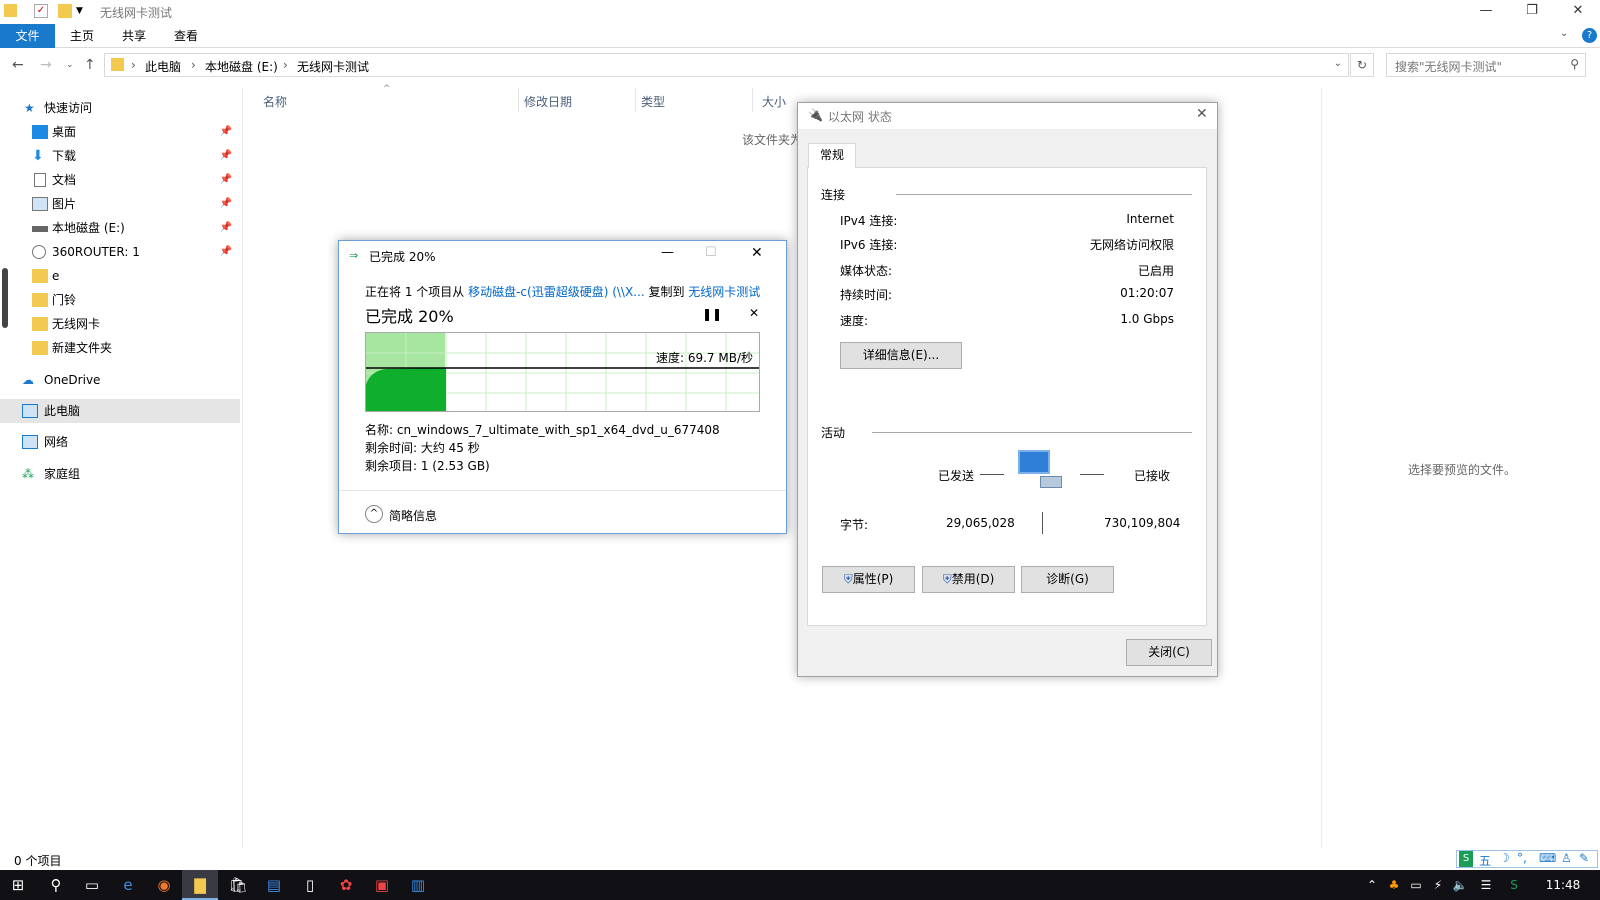 The width and height of the screenshot is (1600, 900). I want to click on folder-icon, so click(40, 348).